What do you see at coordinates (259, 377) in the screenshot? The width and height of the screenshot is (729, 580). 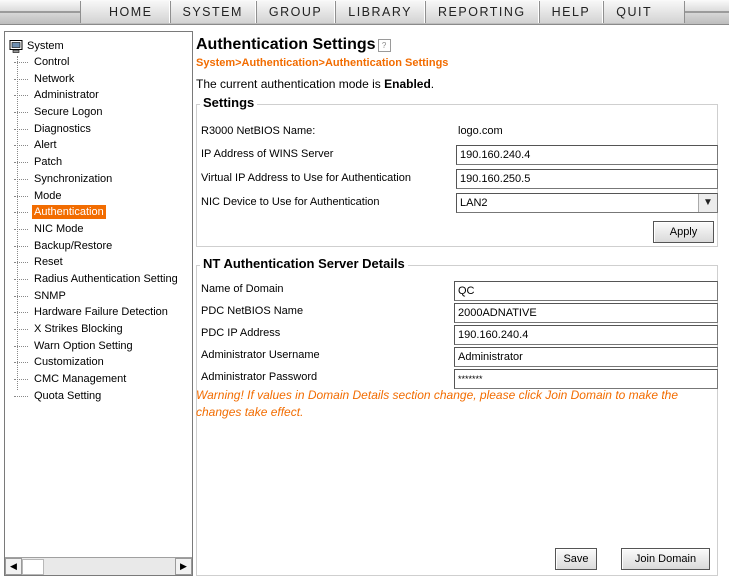 I see `admin-pass-label: Administrator Password` at bounding box center [259, 377].